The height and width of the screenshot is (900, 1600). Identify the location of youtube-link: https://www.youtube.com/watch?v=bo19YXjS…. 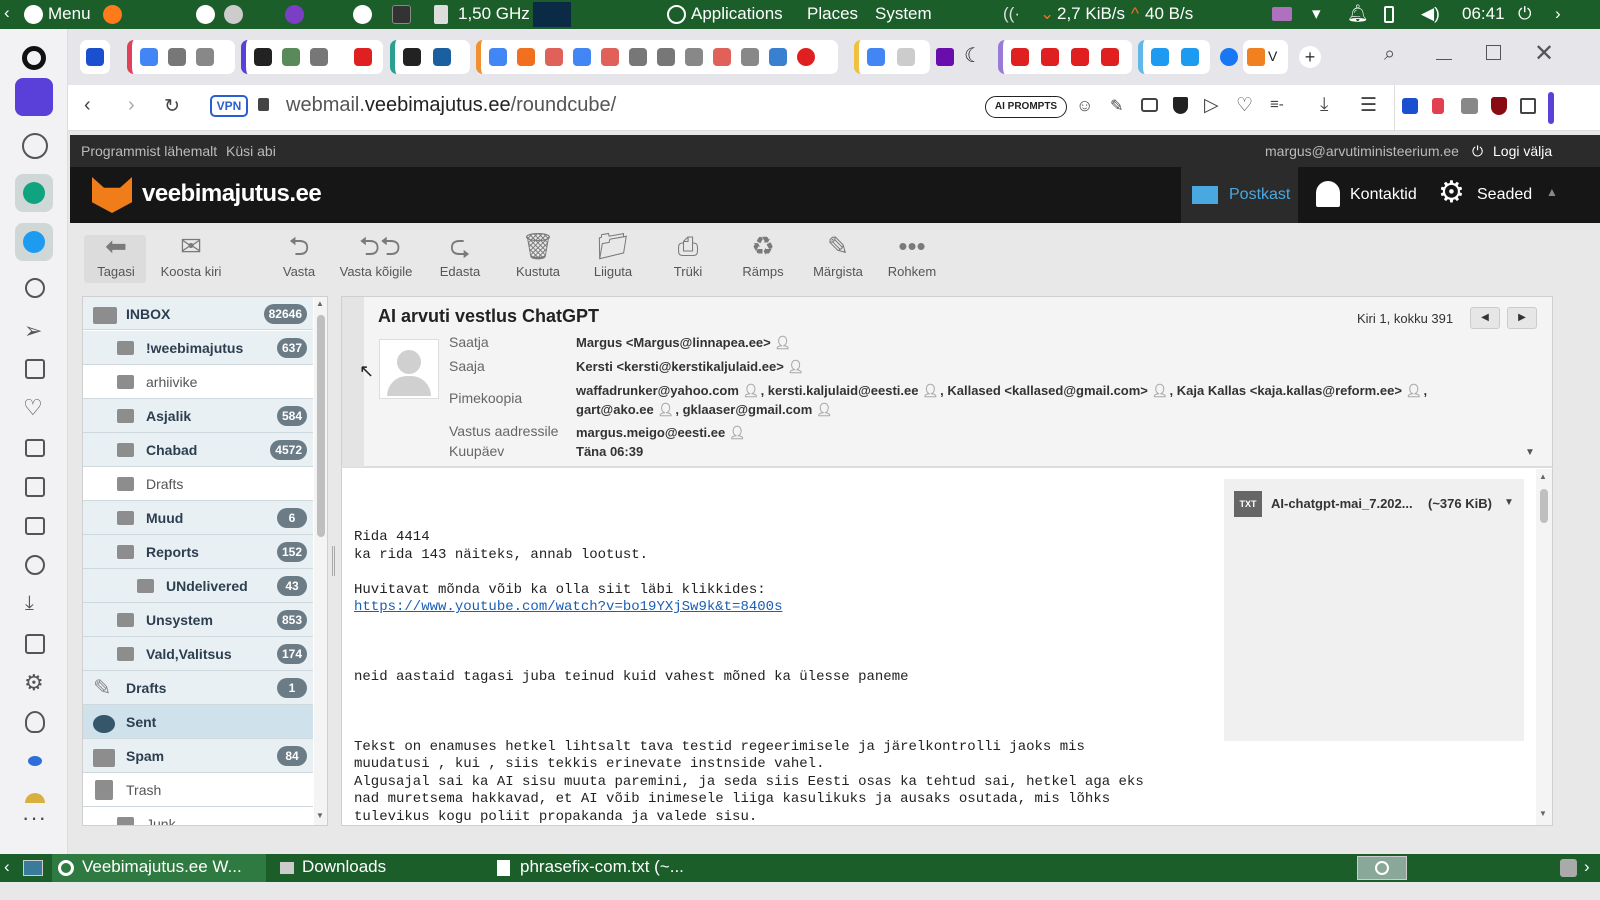
(568, 607).